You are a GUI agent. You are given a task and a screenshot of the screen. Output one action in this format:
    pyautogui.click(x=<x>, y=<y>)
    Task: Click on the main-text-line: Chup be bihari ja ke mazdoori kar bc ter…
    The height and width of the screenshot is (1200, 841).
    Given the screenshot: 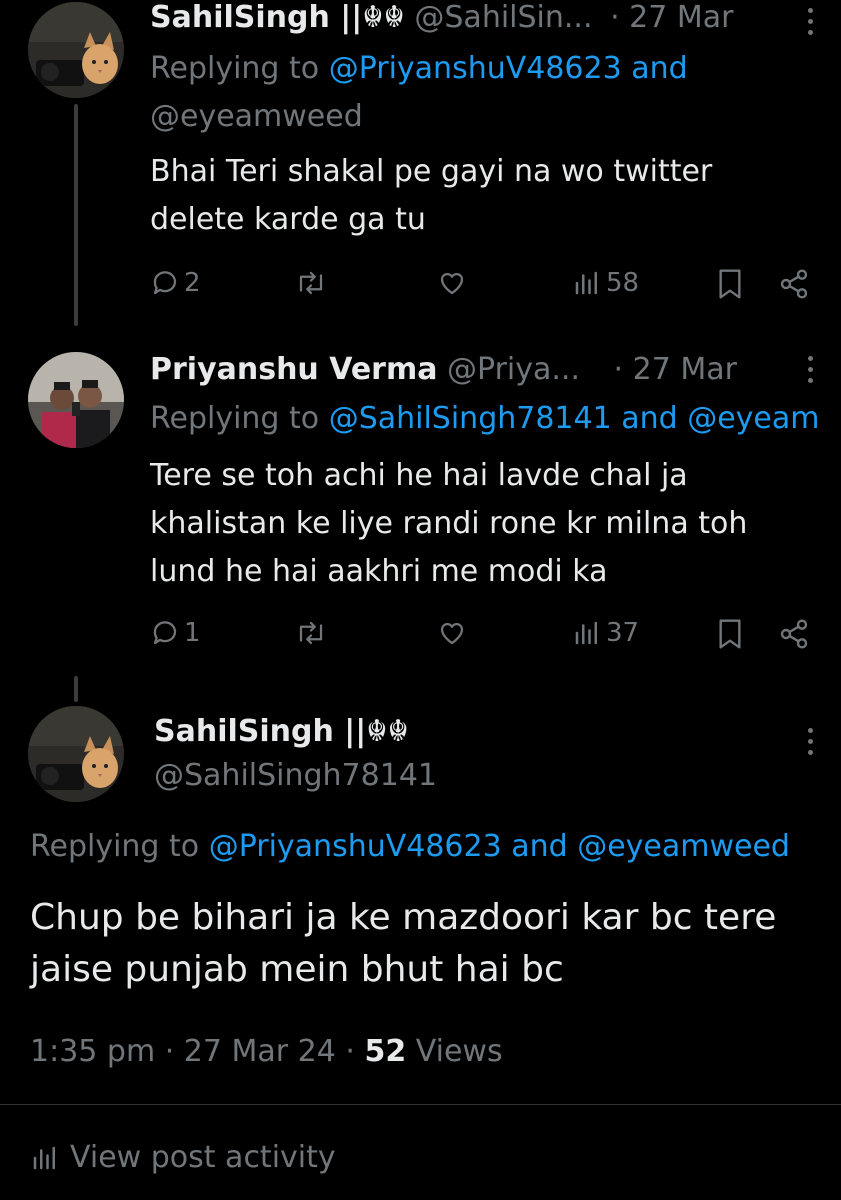 What is the action you would take?
    pyautogui.click(x=403, y=917)
    